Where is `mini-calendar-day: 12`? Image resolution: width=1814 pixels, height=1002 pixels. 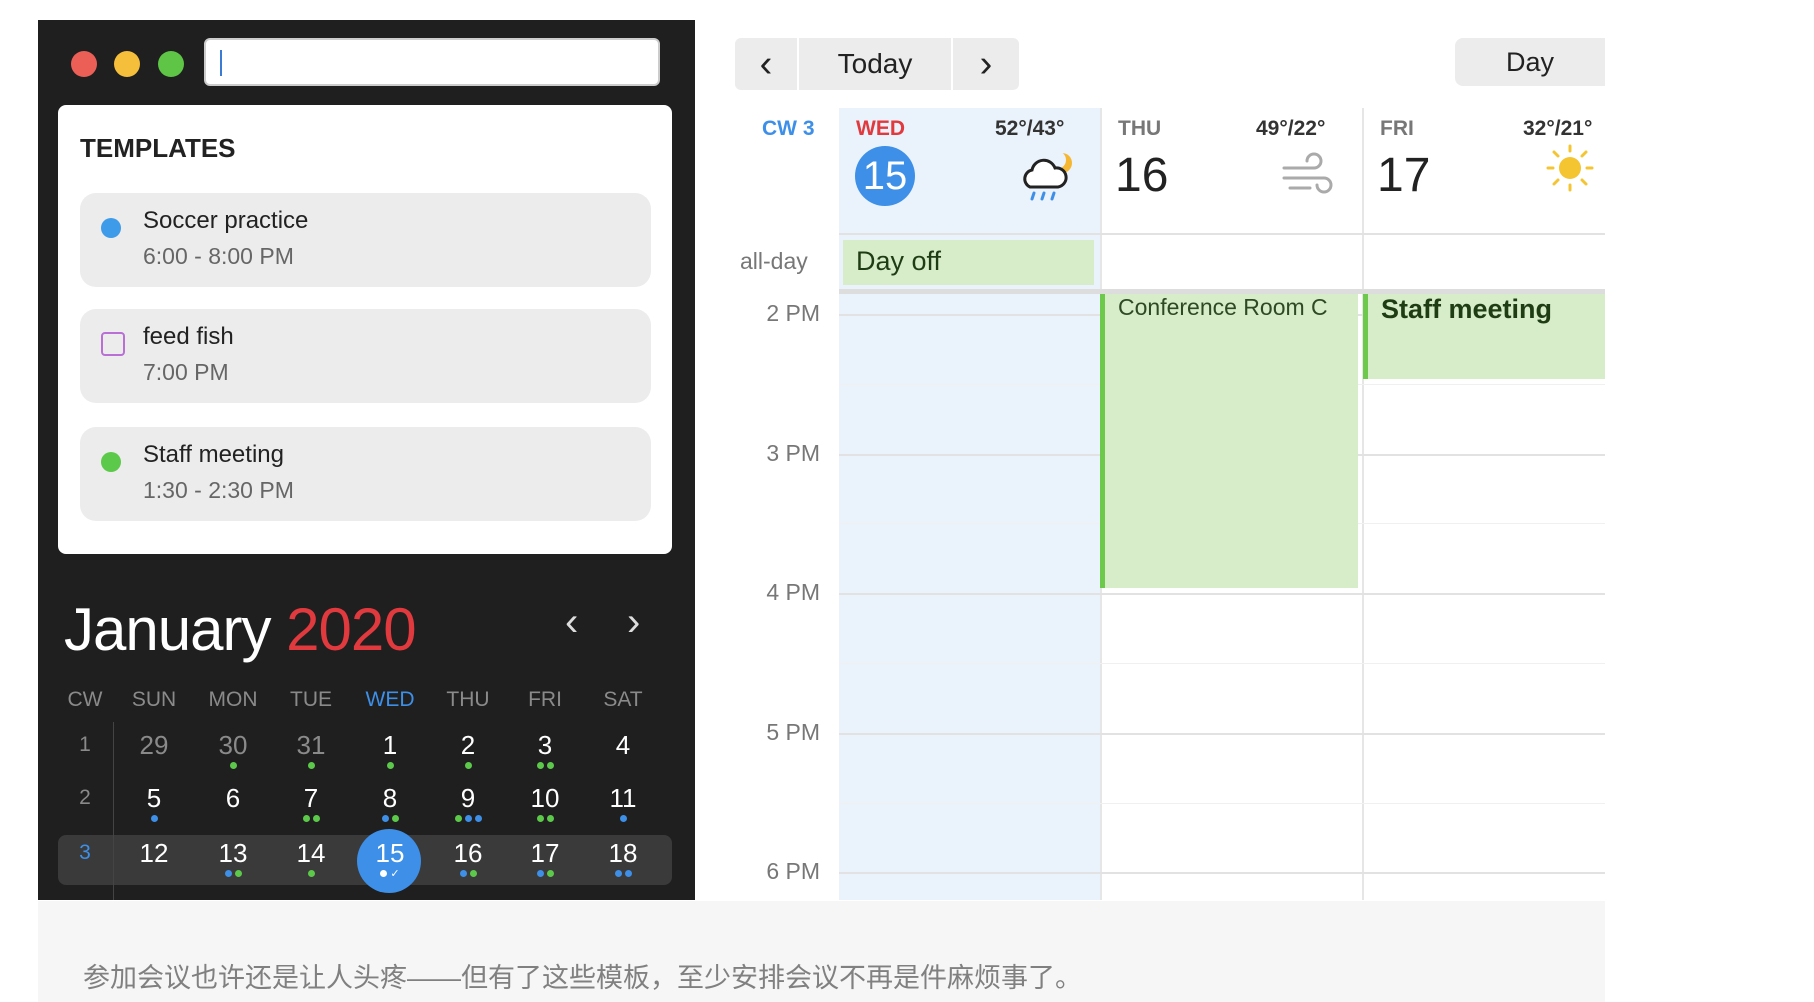 mini-calendar-day: 12 is located at coordinates (154, 858).